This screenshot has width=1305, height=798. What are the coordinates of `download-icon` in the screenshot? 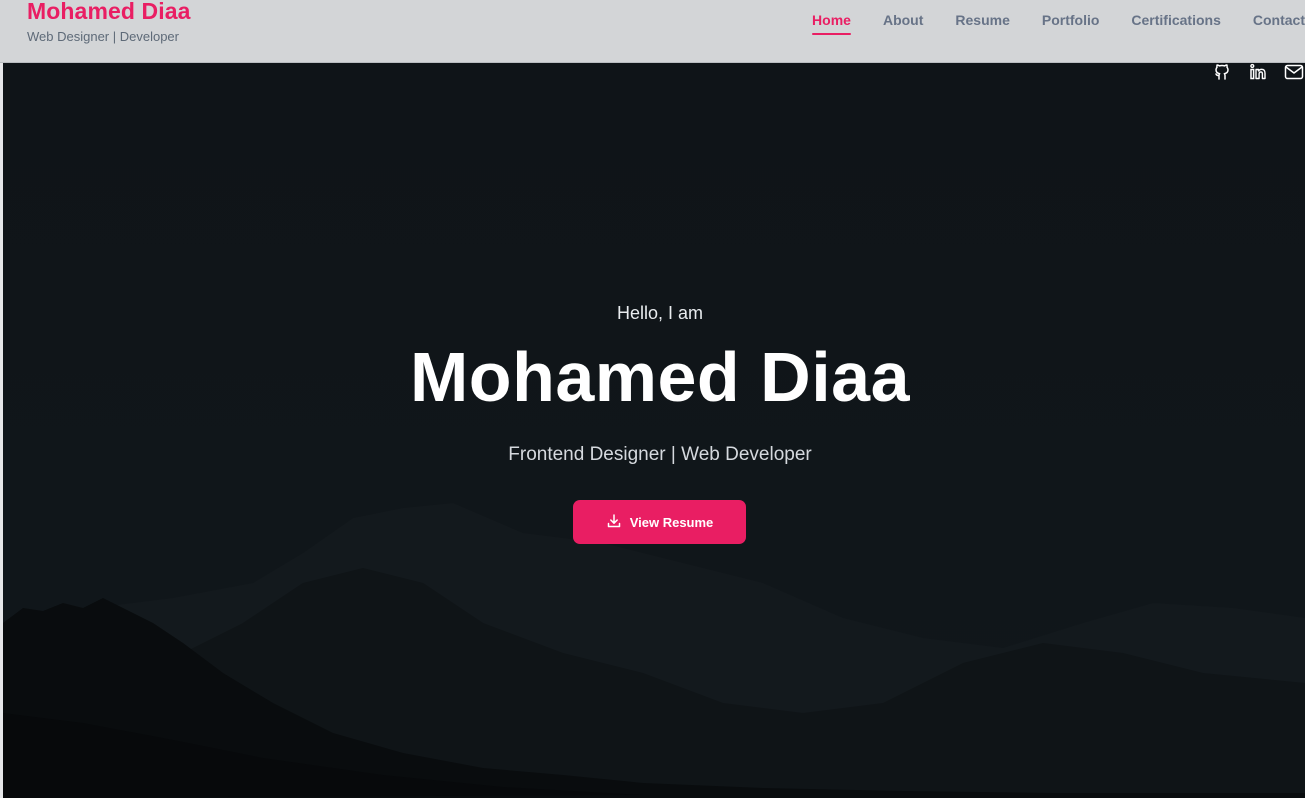 It's located at (614, 522).